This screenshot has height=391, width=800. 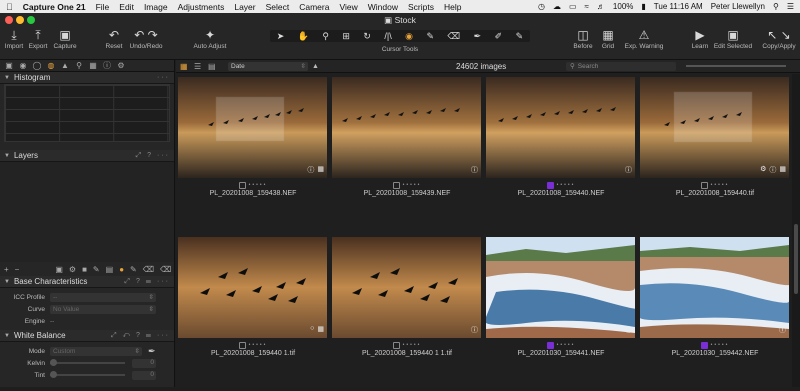 I want to click on airplay-icon: ▭, so click(x=573, y=6).